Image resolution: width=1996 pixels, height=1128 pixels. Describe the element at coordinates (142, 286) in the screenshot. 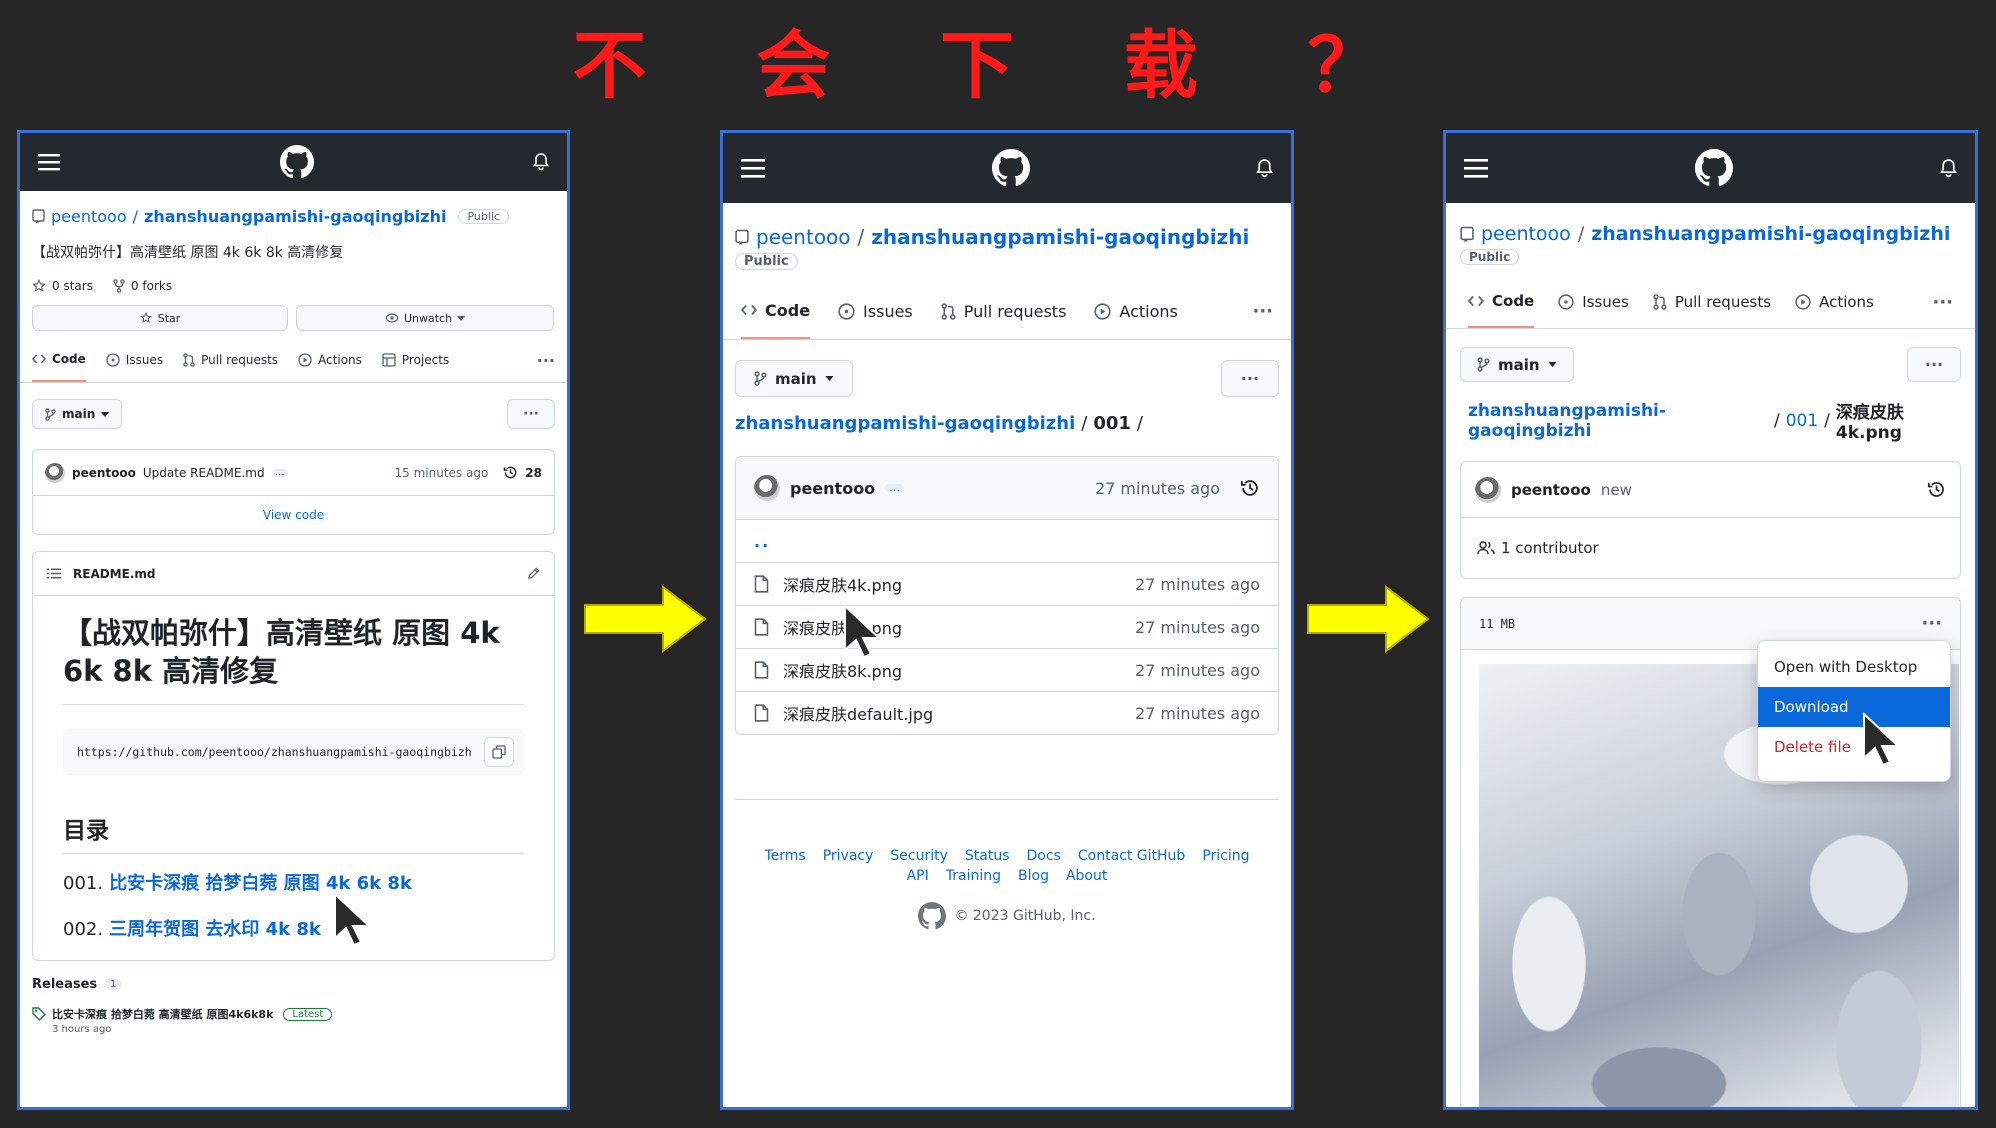

I see `forks-count: 0 forks` at that location.